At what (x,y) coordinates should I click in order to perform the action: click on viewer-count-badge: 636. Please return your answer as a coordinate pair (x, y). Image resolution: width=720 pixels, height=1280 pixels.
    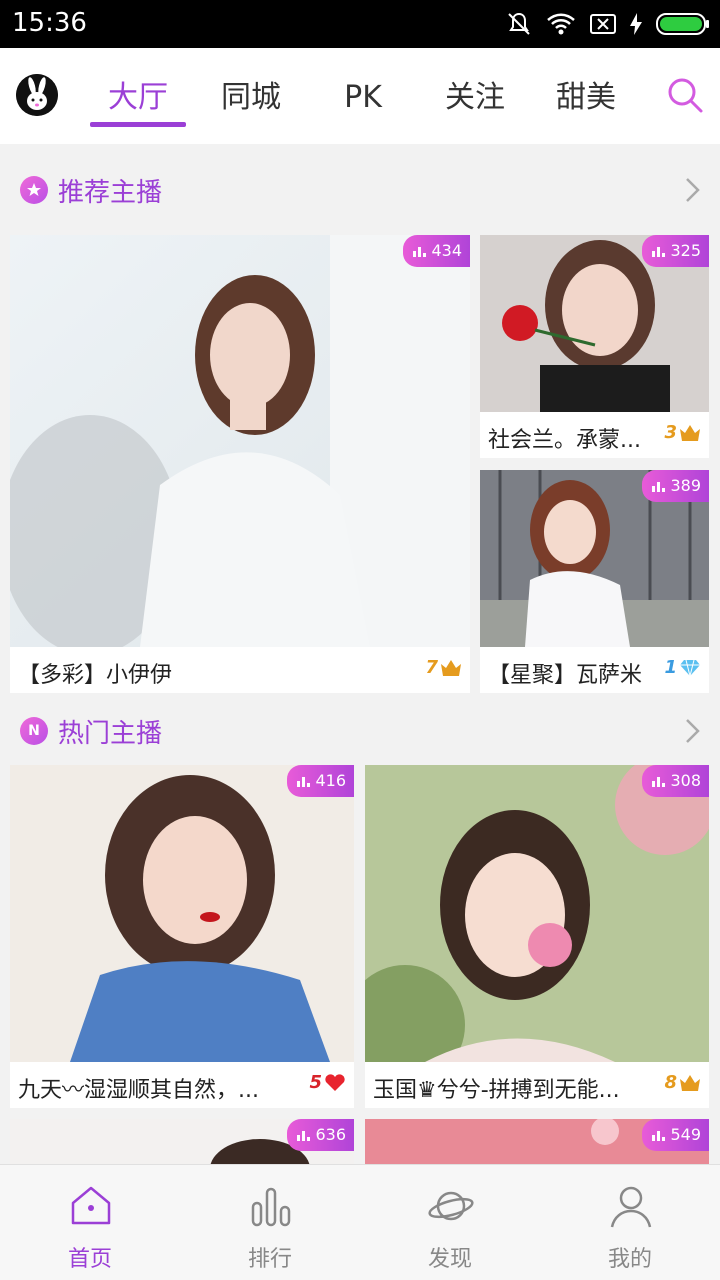
    Looking at the image, I should click on (320, 1135).